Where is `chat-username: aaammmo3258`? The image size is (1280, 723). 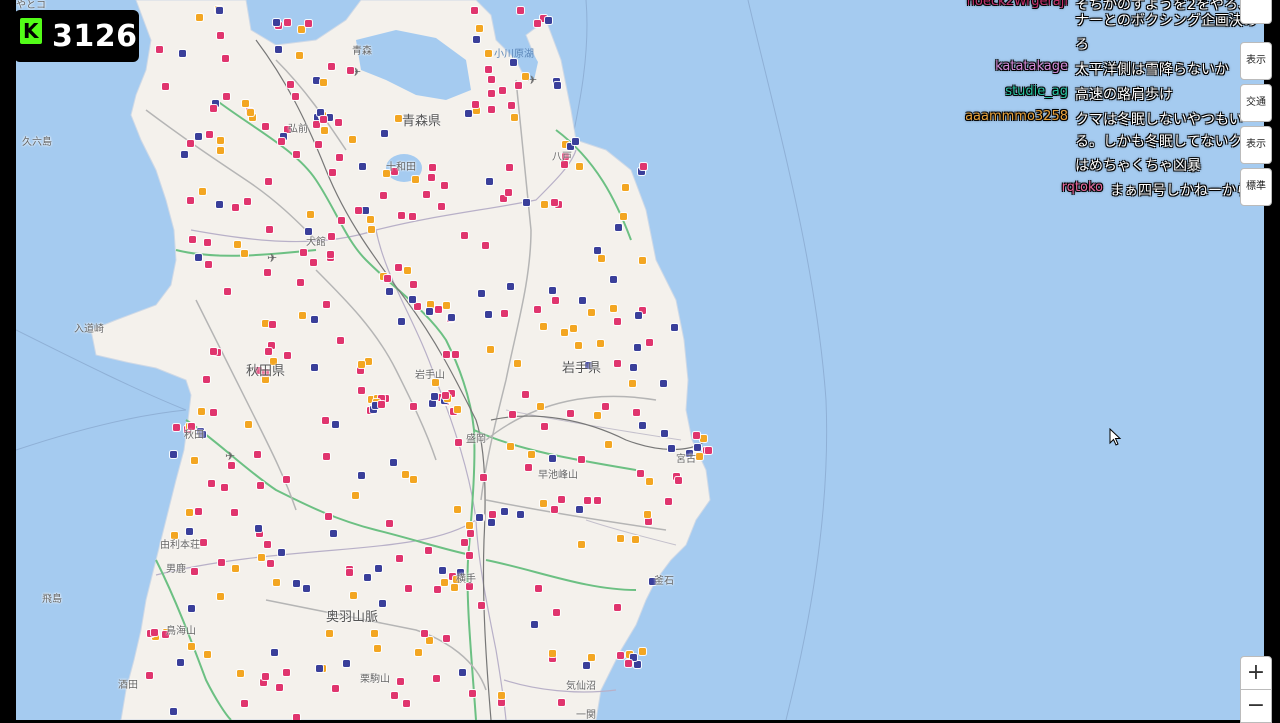
chat-username: aaammmo3258 is located at coordinates (1016, 116).